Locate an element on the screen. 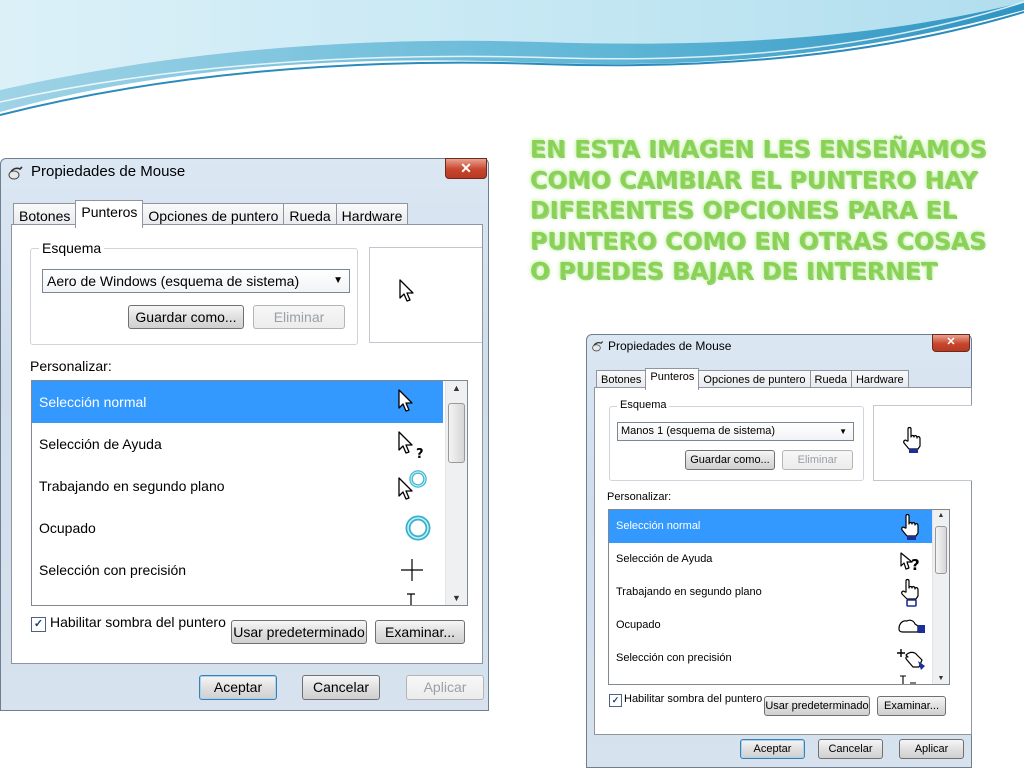 This screenshot has width=1024, height=768. scheme-select: Manos 1 (esquema de sistema) ▼ is located at coordinates (735, 431).